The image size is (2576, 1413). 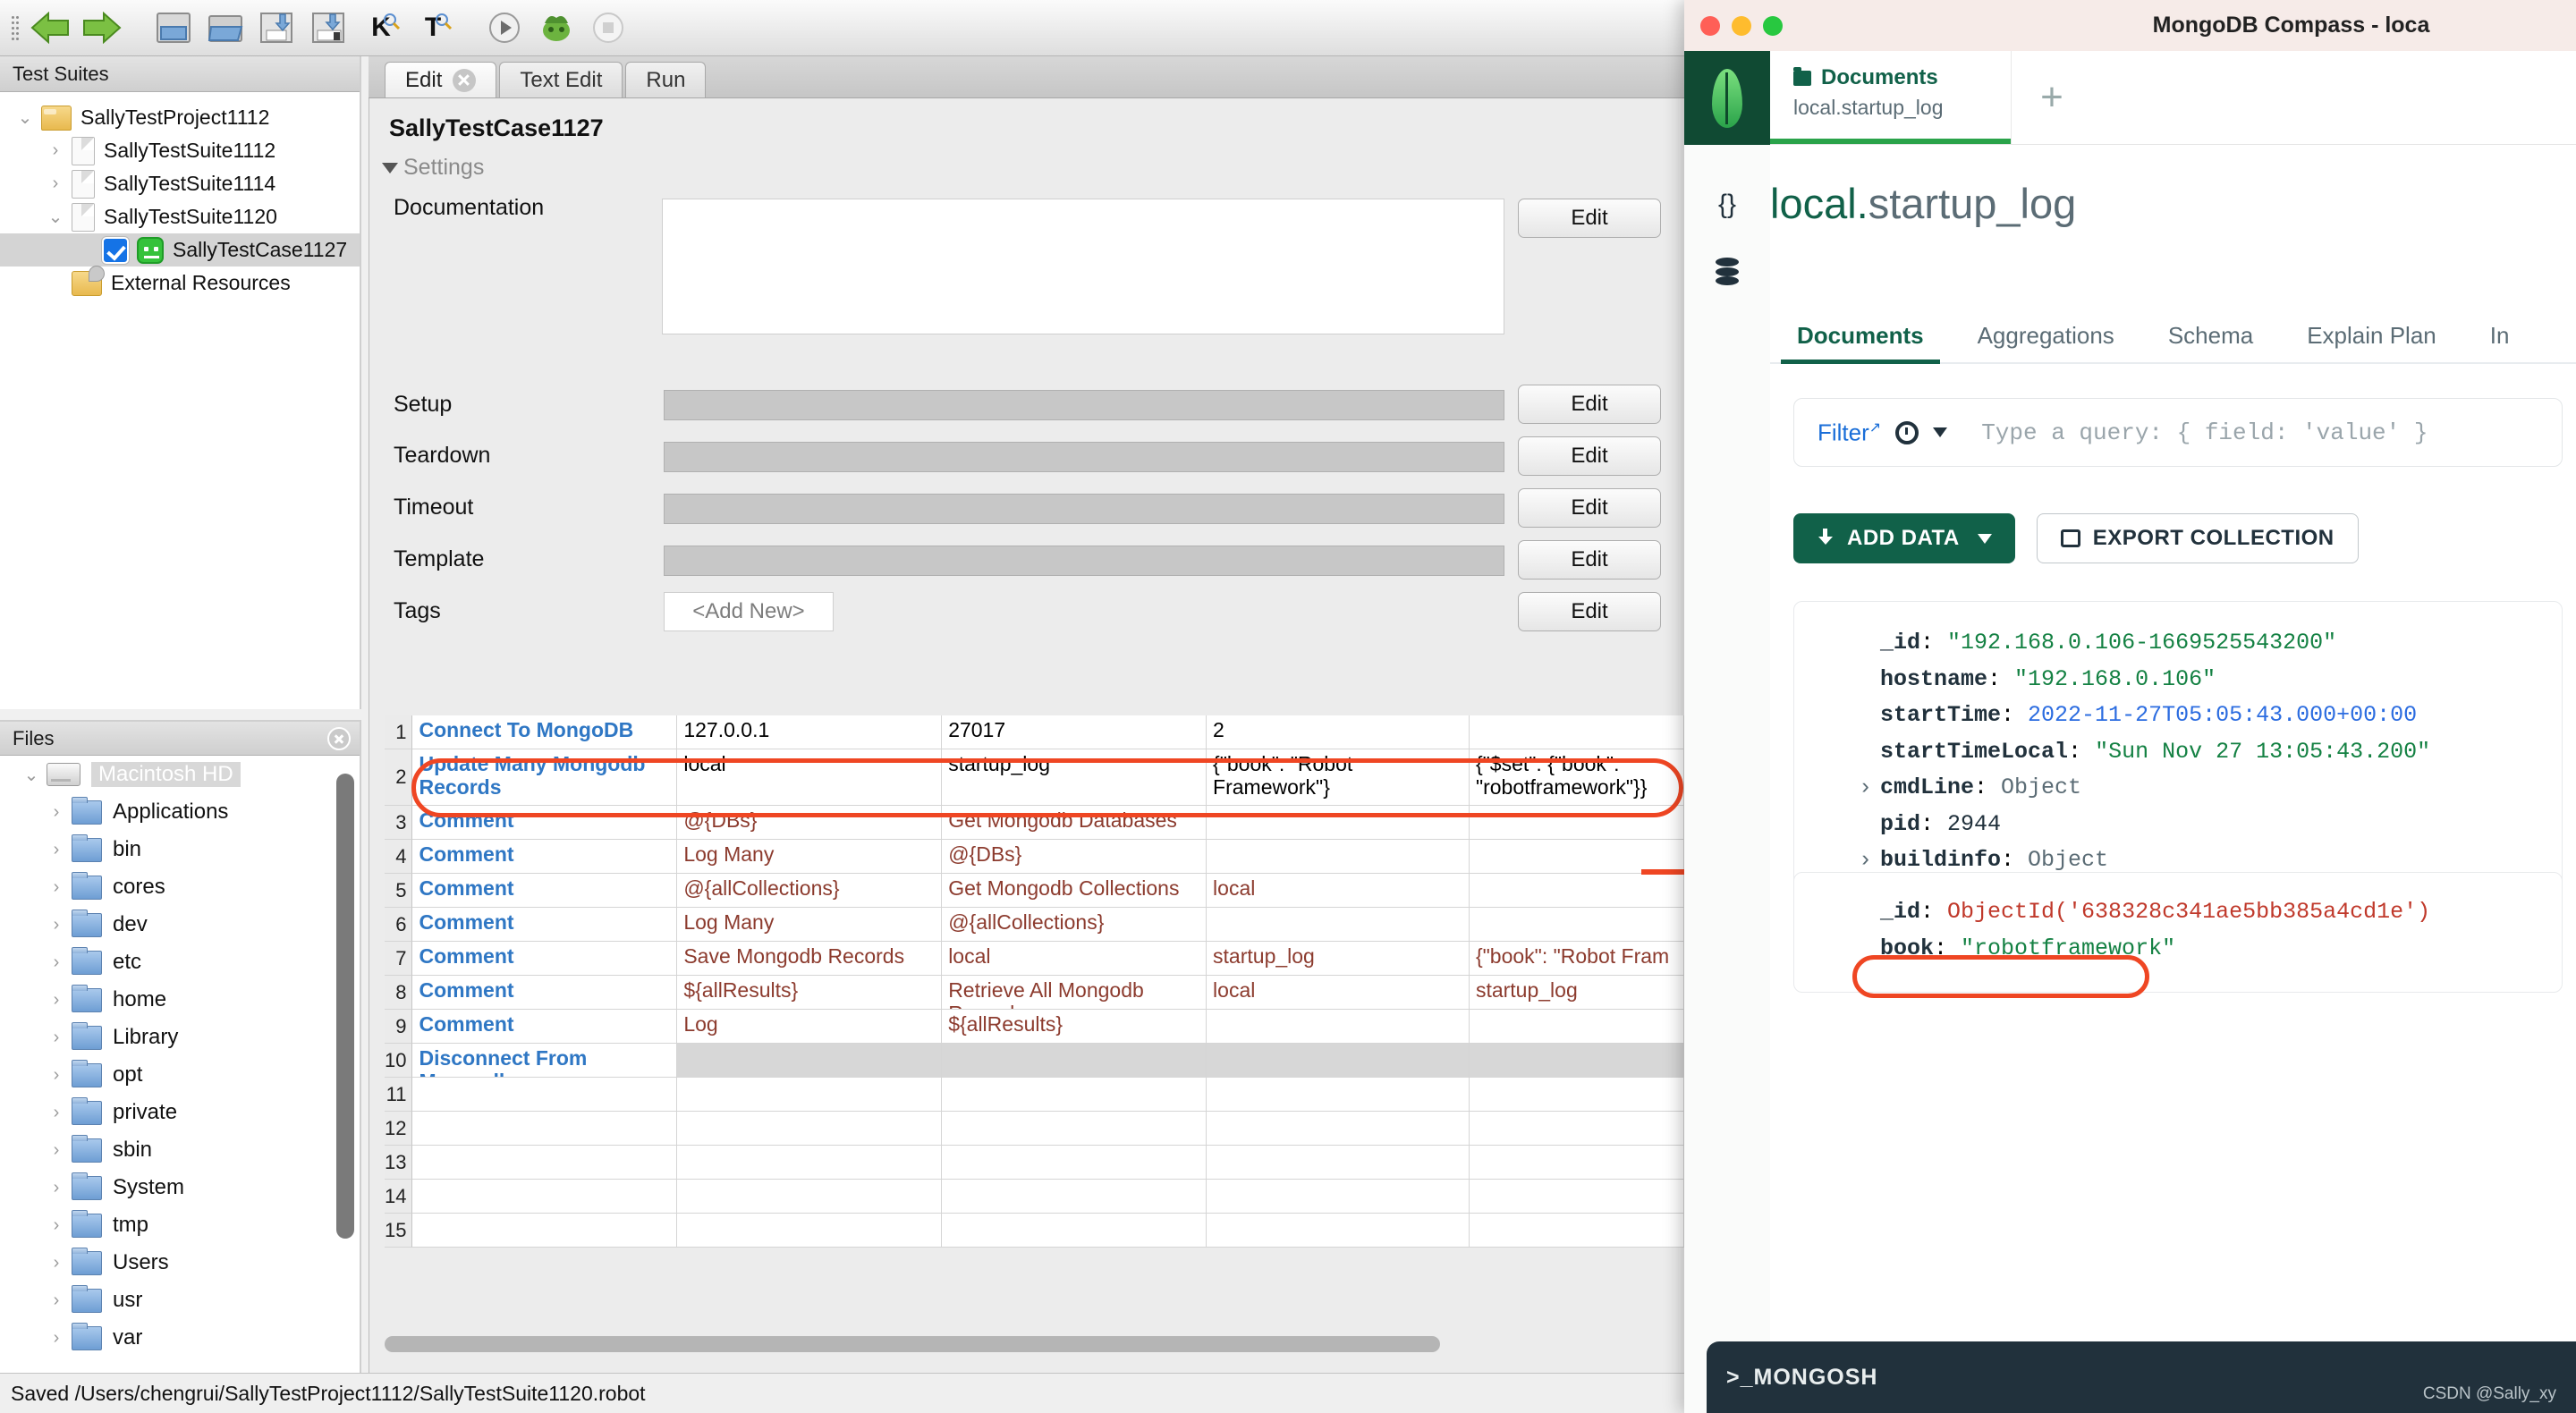 I want to click on documentation-edit-button: Edit, so click(x=1589, y=218).